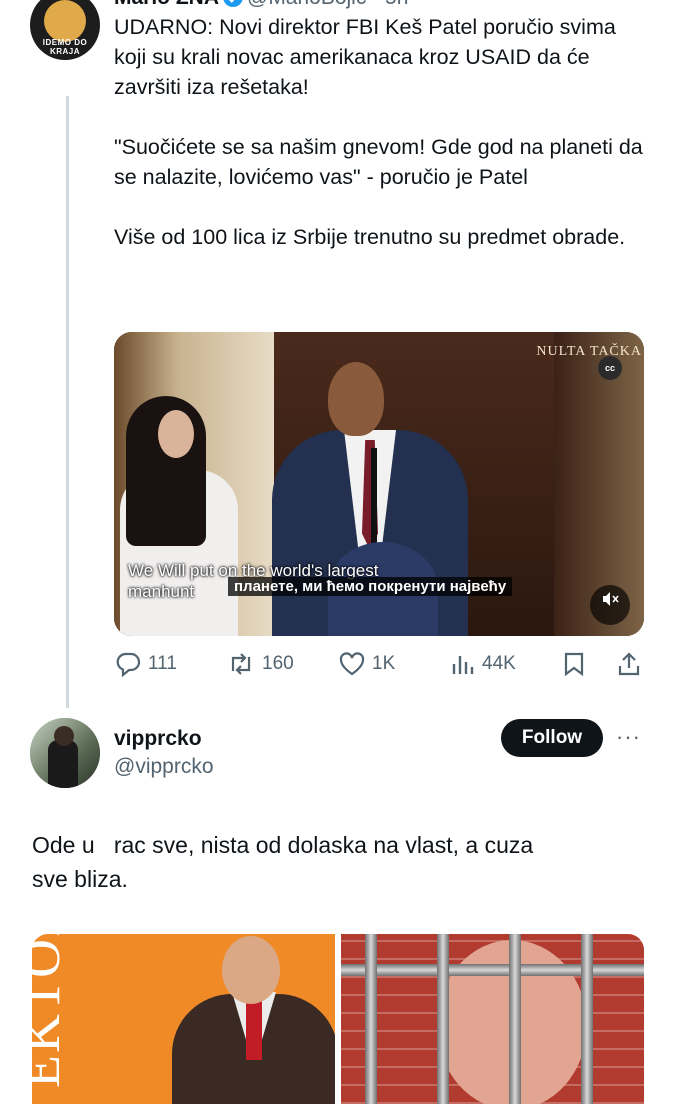  What do you see at coordinates (145, 664) in the screenshot?
I see `reply-button: 111` at bounding box center [145, 664].